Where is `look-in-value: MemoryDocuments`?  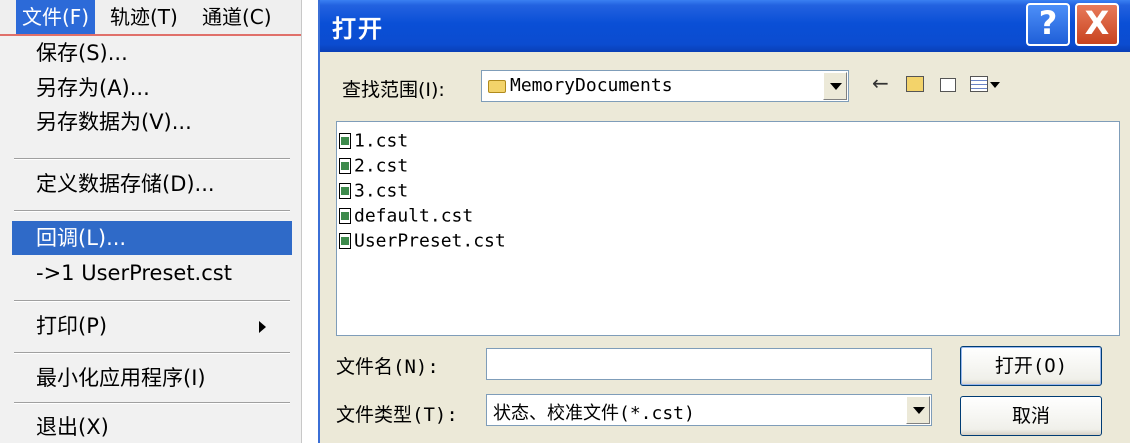
look-in-value: MemoryDocuments is located at coordinates (591, 85).